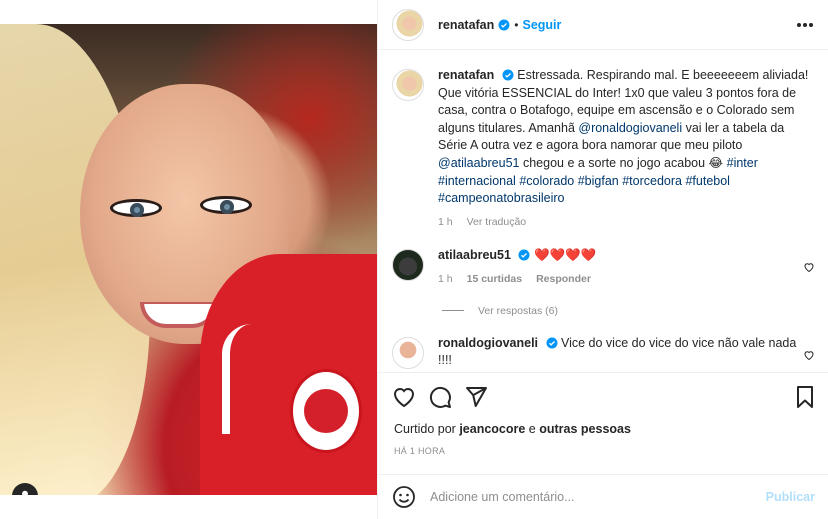  What do you see at coordinates (603, 396) in the screenshot?
I see `action-bar` at bounding box center [603, 396].